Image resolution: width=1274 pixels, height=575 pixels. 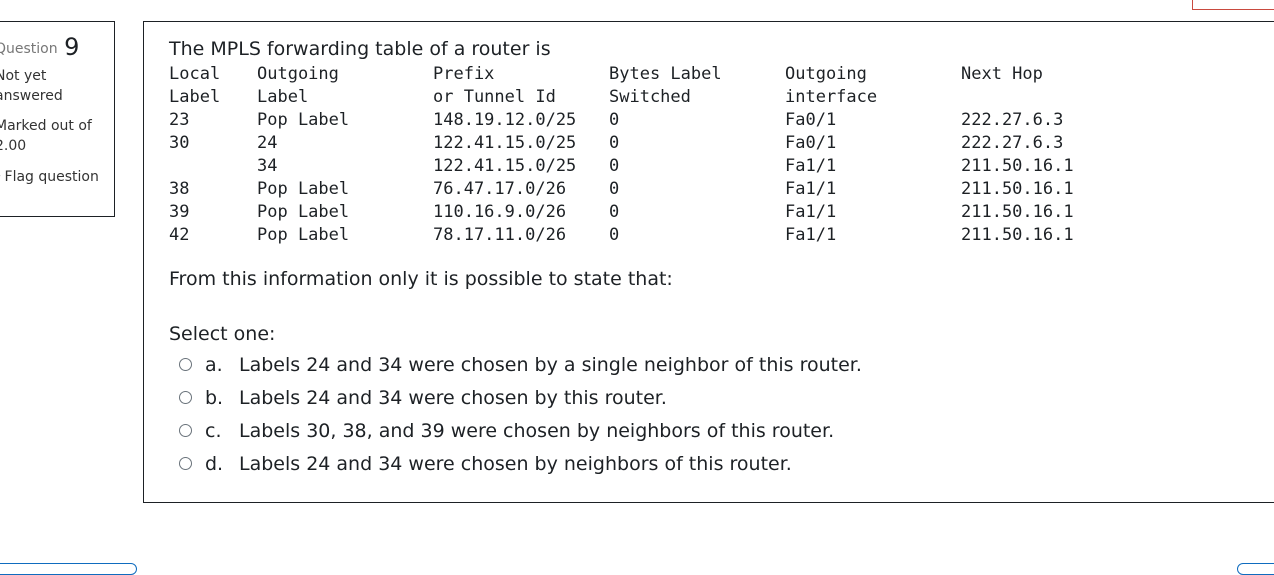 I want to click on question-number: Question 9, so click(x=39, y=47).